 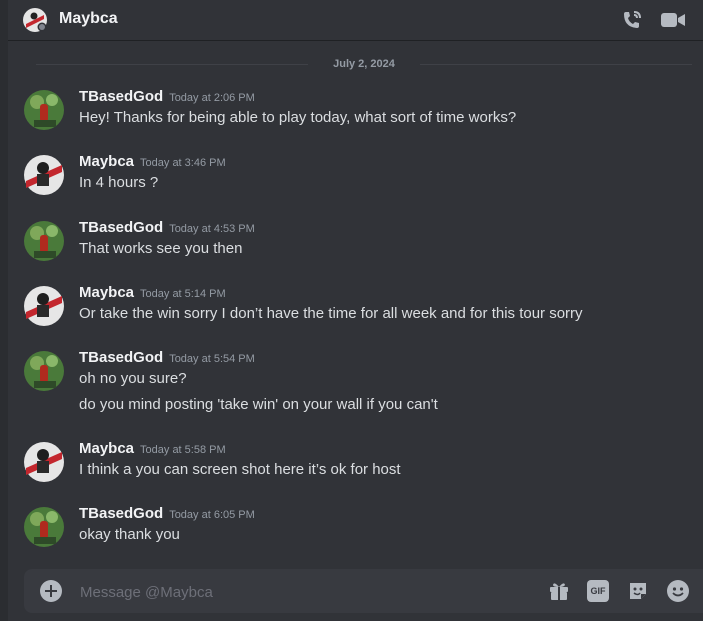 What do you see at coordinates (355, 20) in the screenshot?
I see `chat-header: Maybca` at bounding box center [355, 20].